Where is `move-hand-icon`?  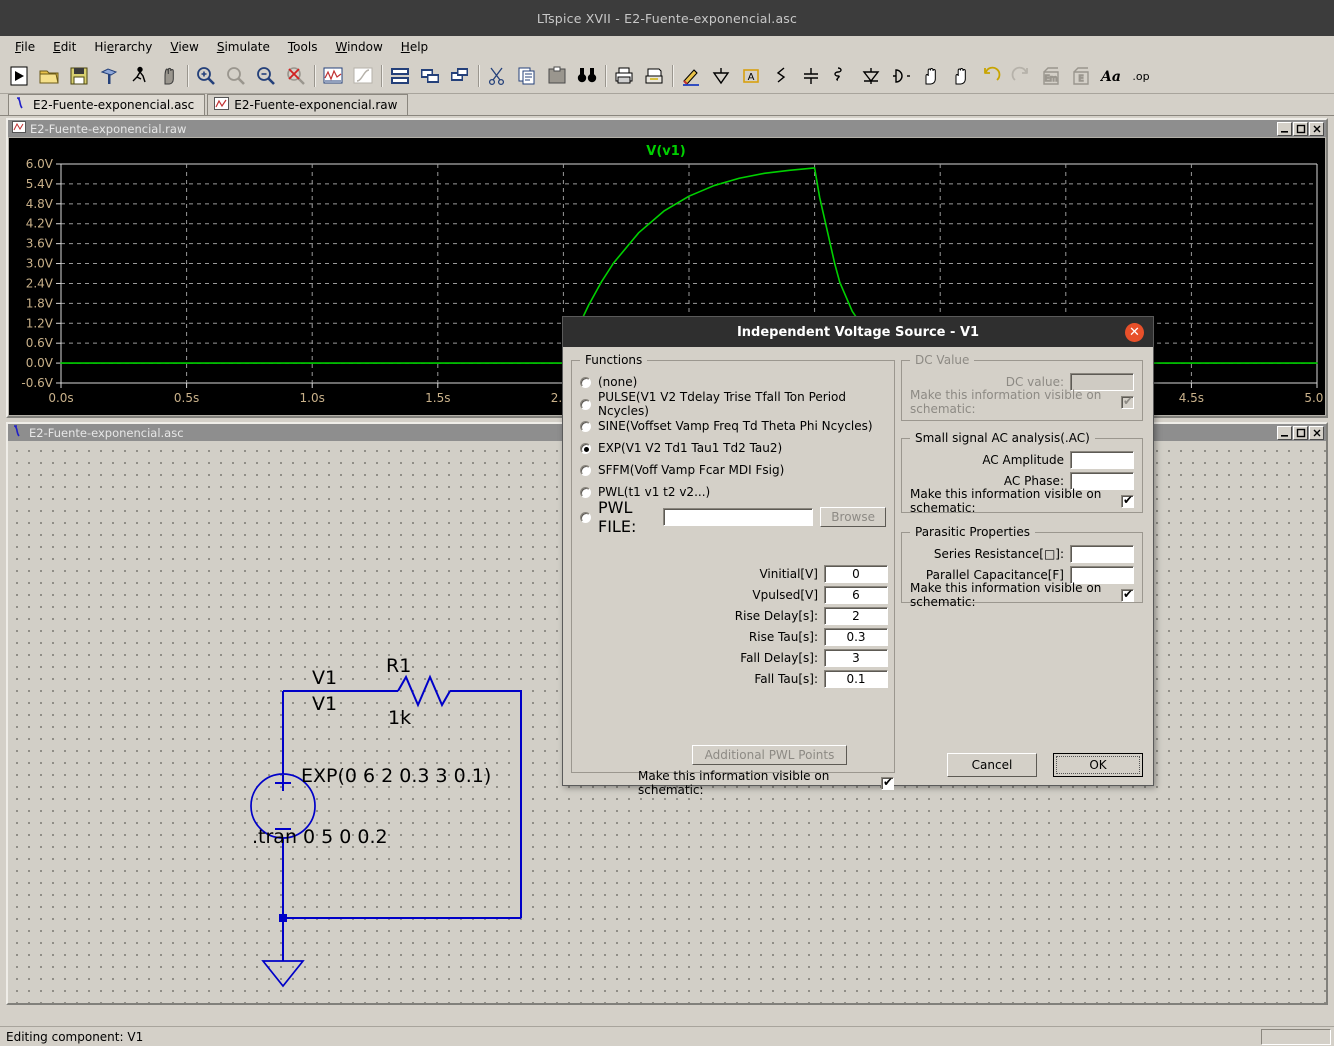 move-hand-icon is located at coordinates (931, 76).